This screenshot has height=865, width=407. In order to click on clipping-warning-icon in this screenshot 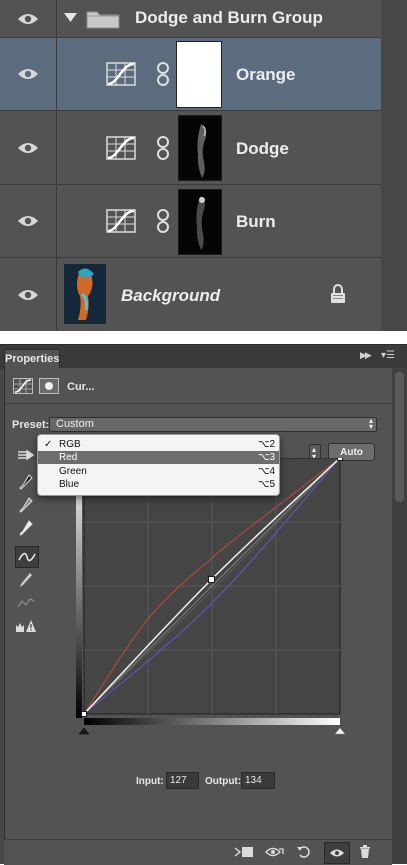, I will do `click(26, 626)`.